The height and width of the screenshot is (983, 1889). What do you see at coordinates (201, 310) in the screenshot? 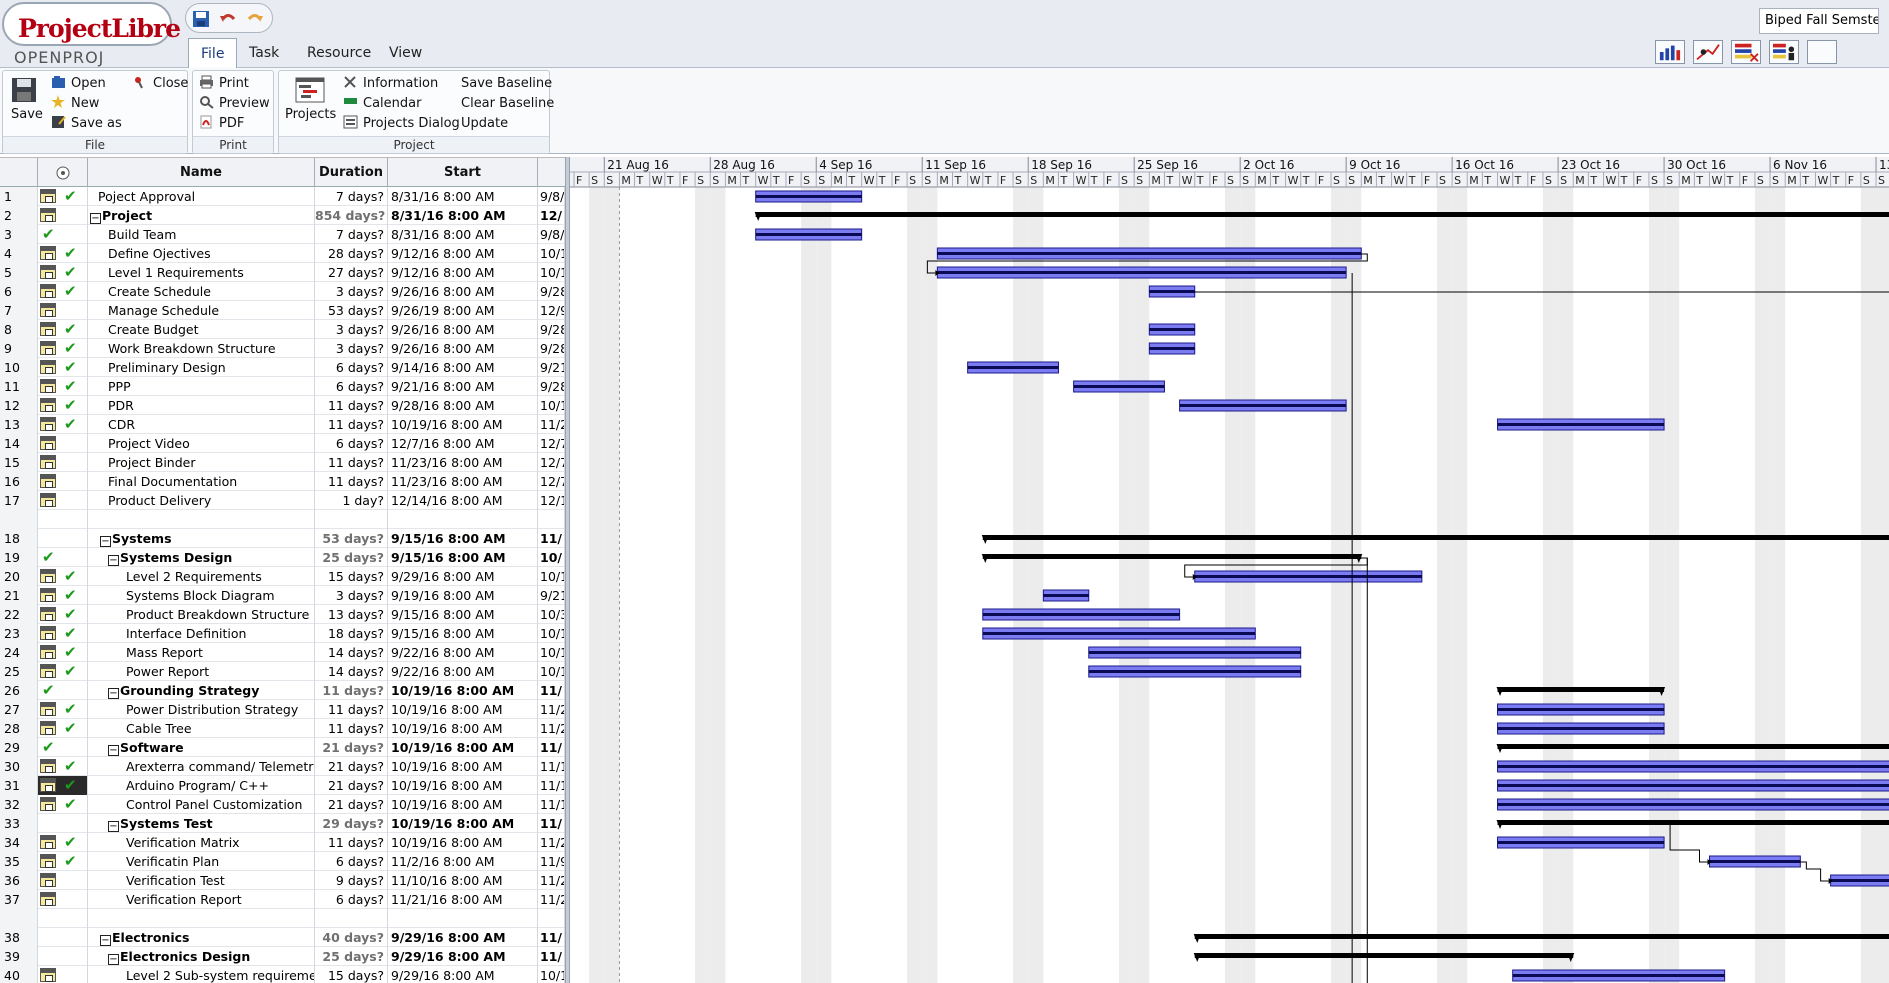
I see `task-name: Manage Schedule` at bounding box center [201, 310].